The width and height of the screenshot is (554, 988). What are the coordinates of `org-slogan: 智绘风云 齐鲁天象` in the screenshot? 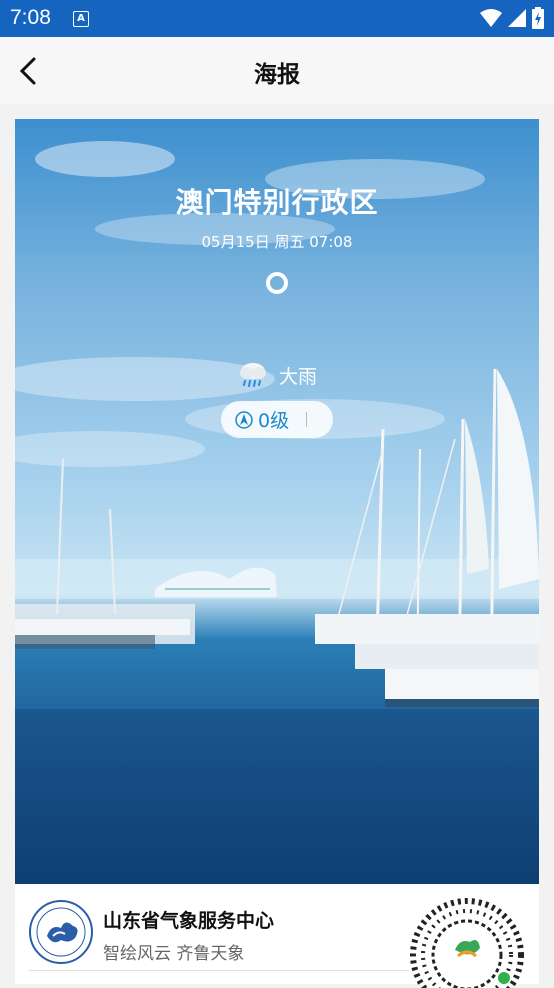 It's located at (174, 954).